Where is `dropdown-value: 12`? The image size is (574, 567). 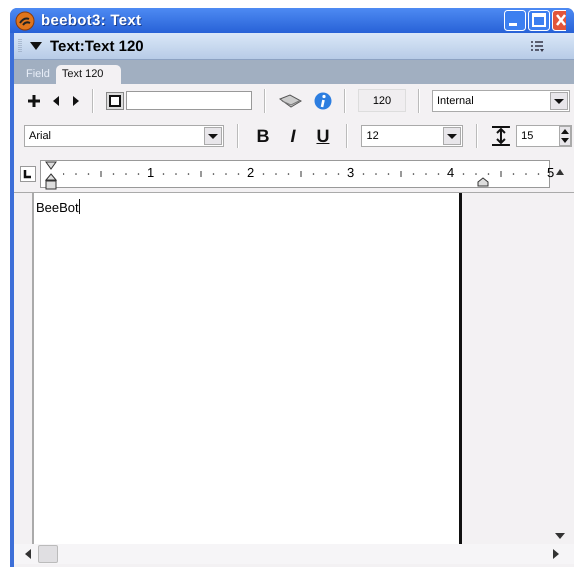
dropdown-value: 12 is located at coordinates (372, 136).